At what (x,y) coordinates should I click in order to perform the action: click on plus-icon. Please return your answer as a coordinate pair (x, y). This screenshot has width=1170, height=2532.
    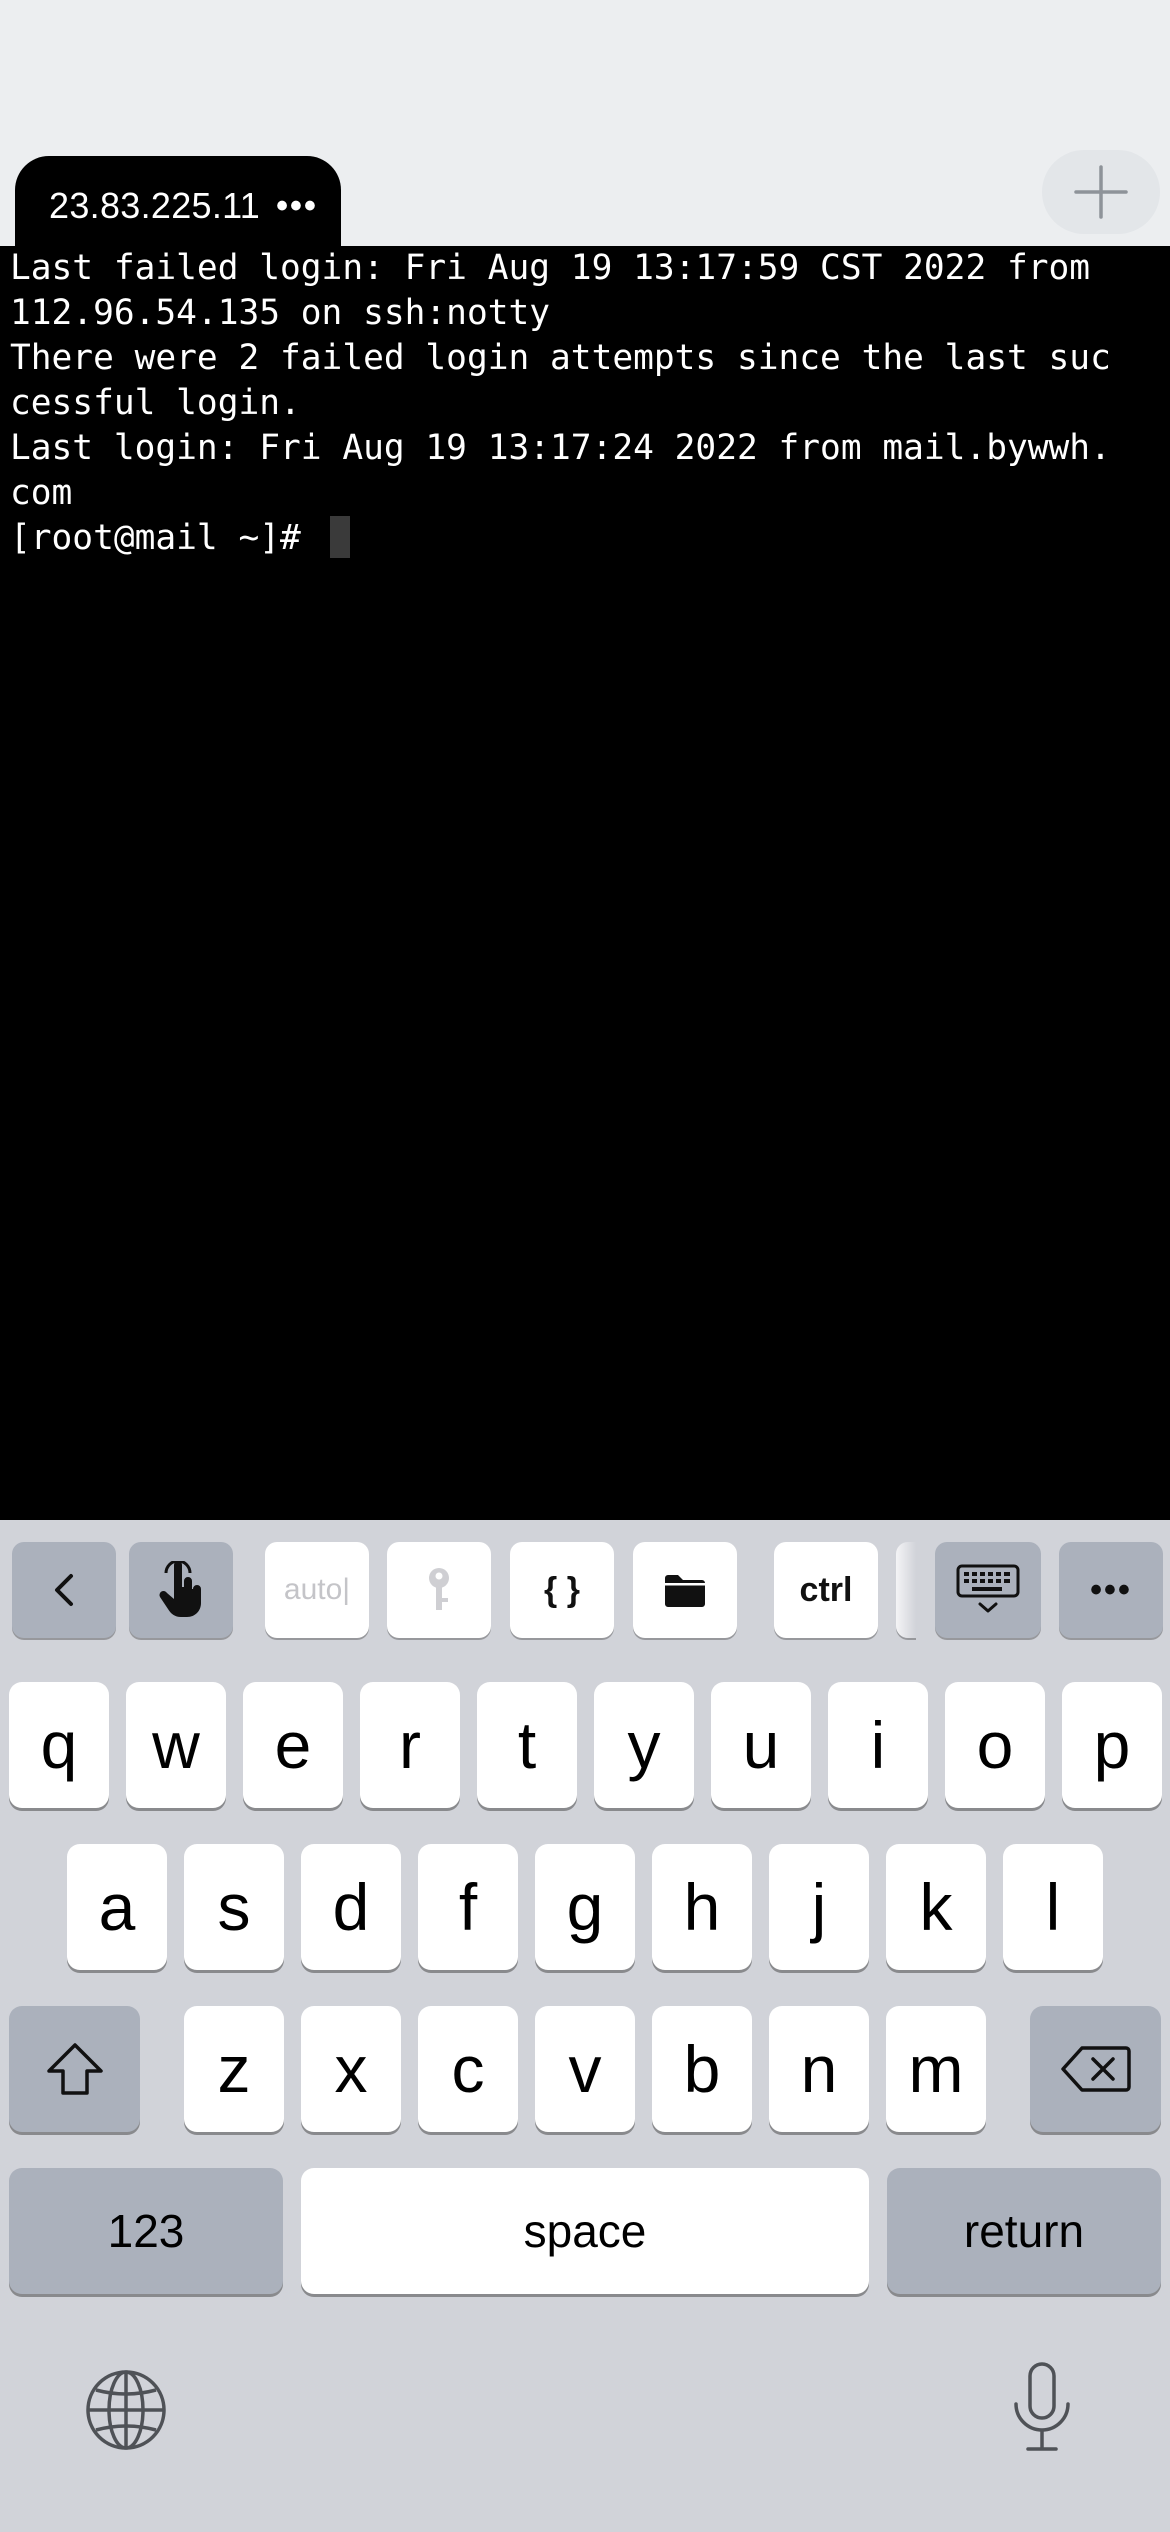
    Looking at the image, I should click on (1101, 192).